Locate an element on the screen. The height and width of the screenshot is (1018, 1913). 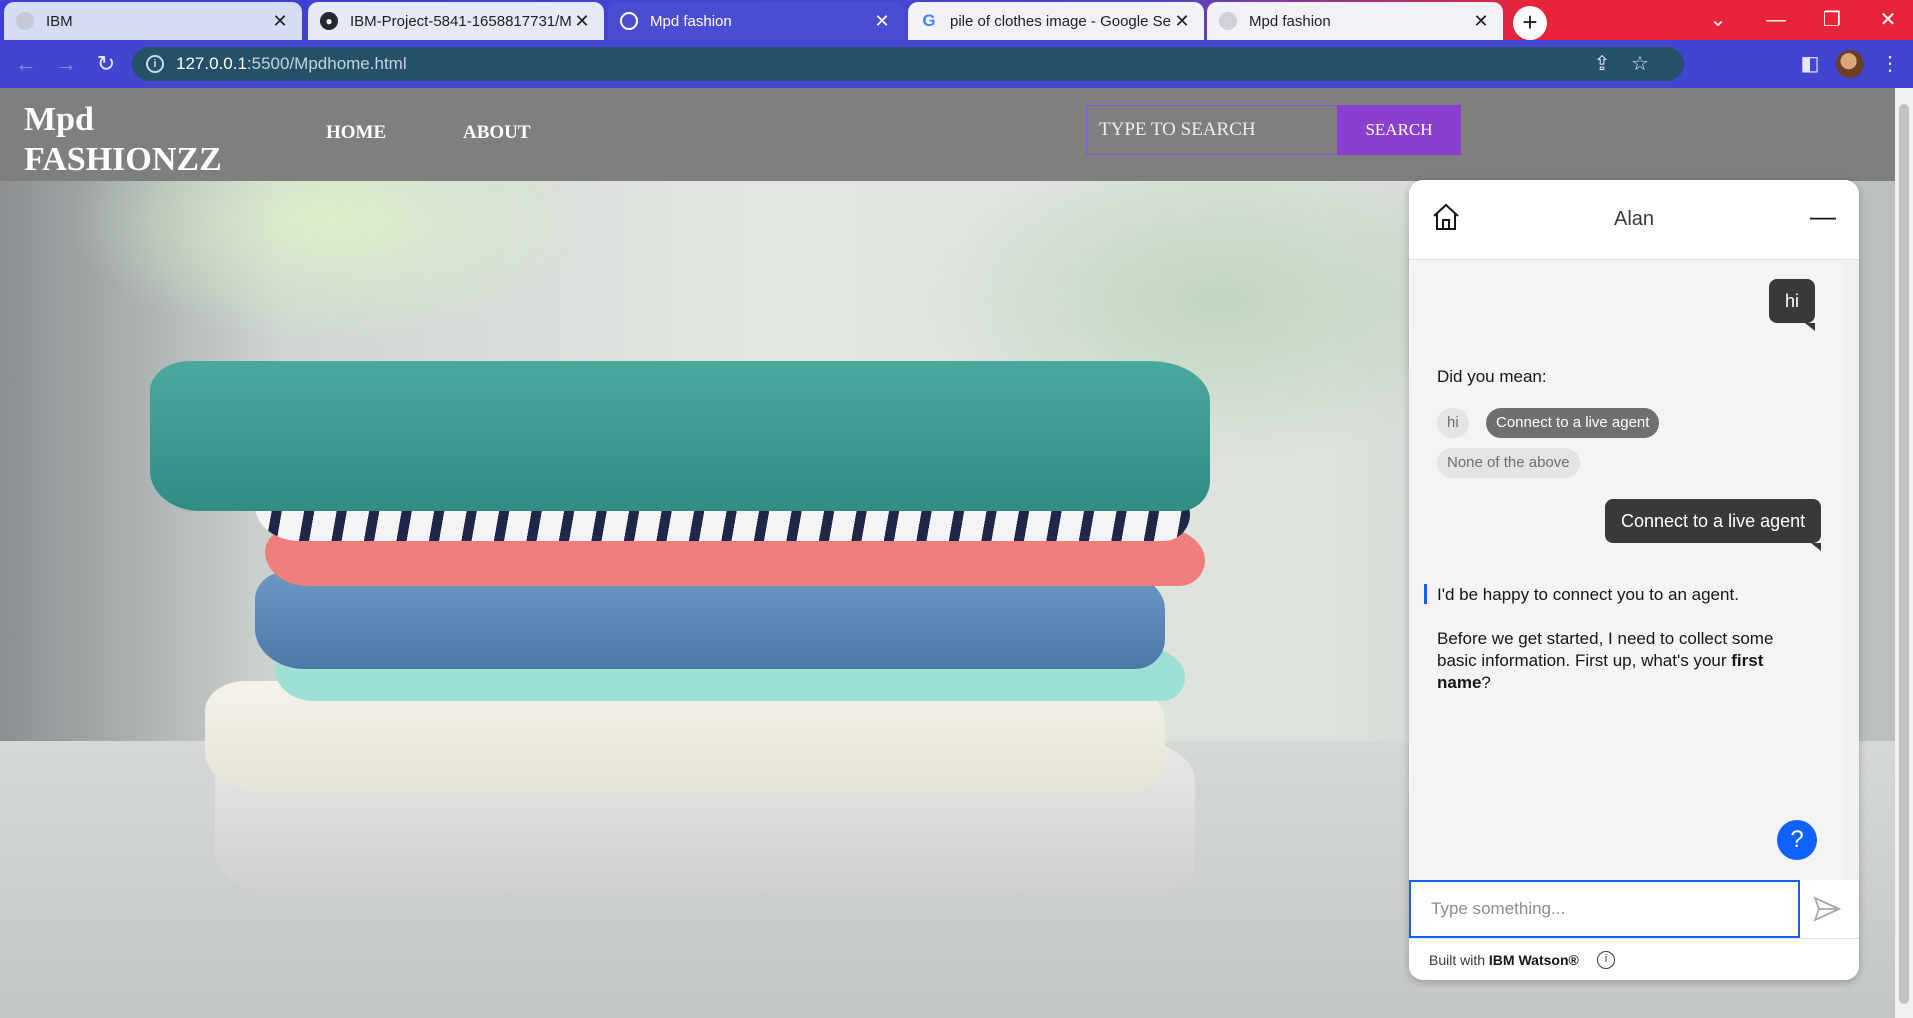
nav-home-link: HOME is located at coordinates (356, 133).